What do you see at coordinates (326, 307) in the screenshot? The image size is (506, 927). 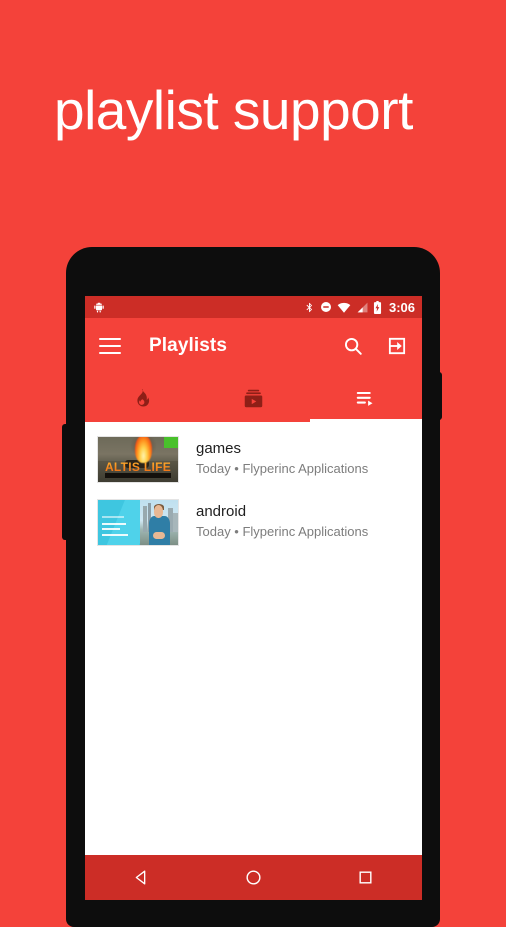 I see `do-not-disturb-icon` at bounding box center [326, 307].